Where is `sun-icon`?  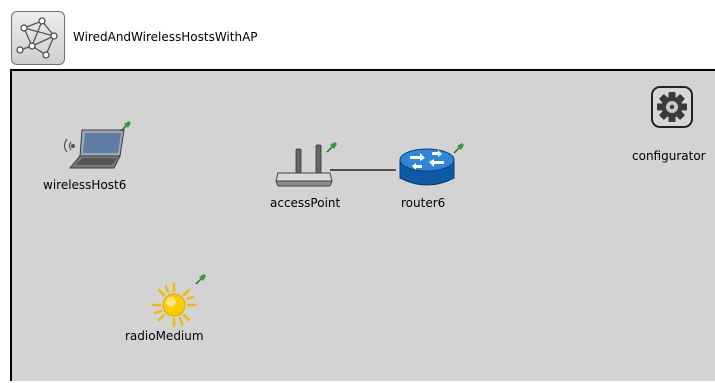 sun-icon is located at coordinates (174, 305).